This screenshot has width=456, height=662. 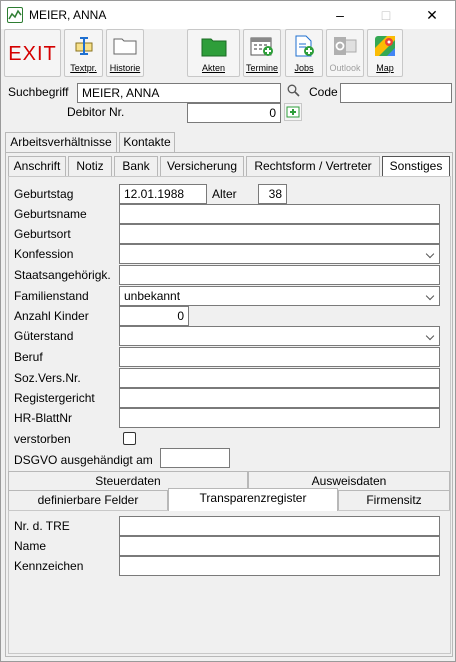 I want to click on jobs-label: Jobs, so click(x=304, y=68).